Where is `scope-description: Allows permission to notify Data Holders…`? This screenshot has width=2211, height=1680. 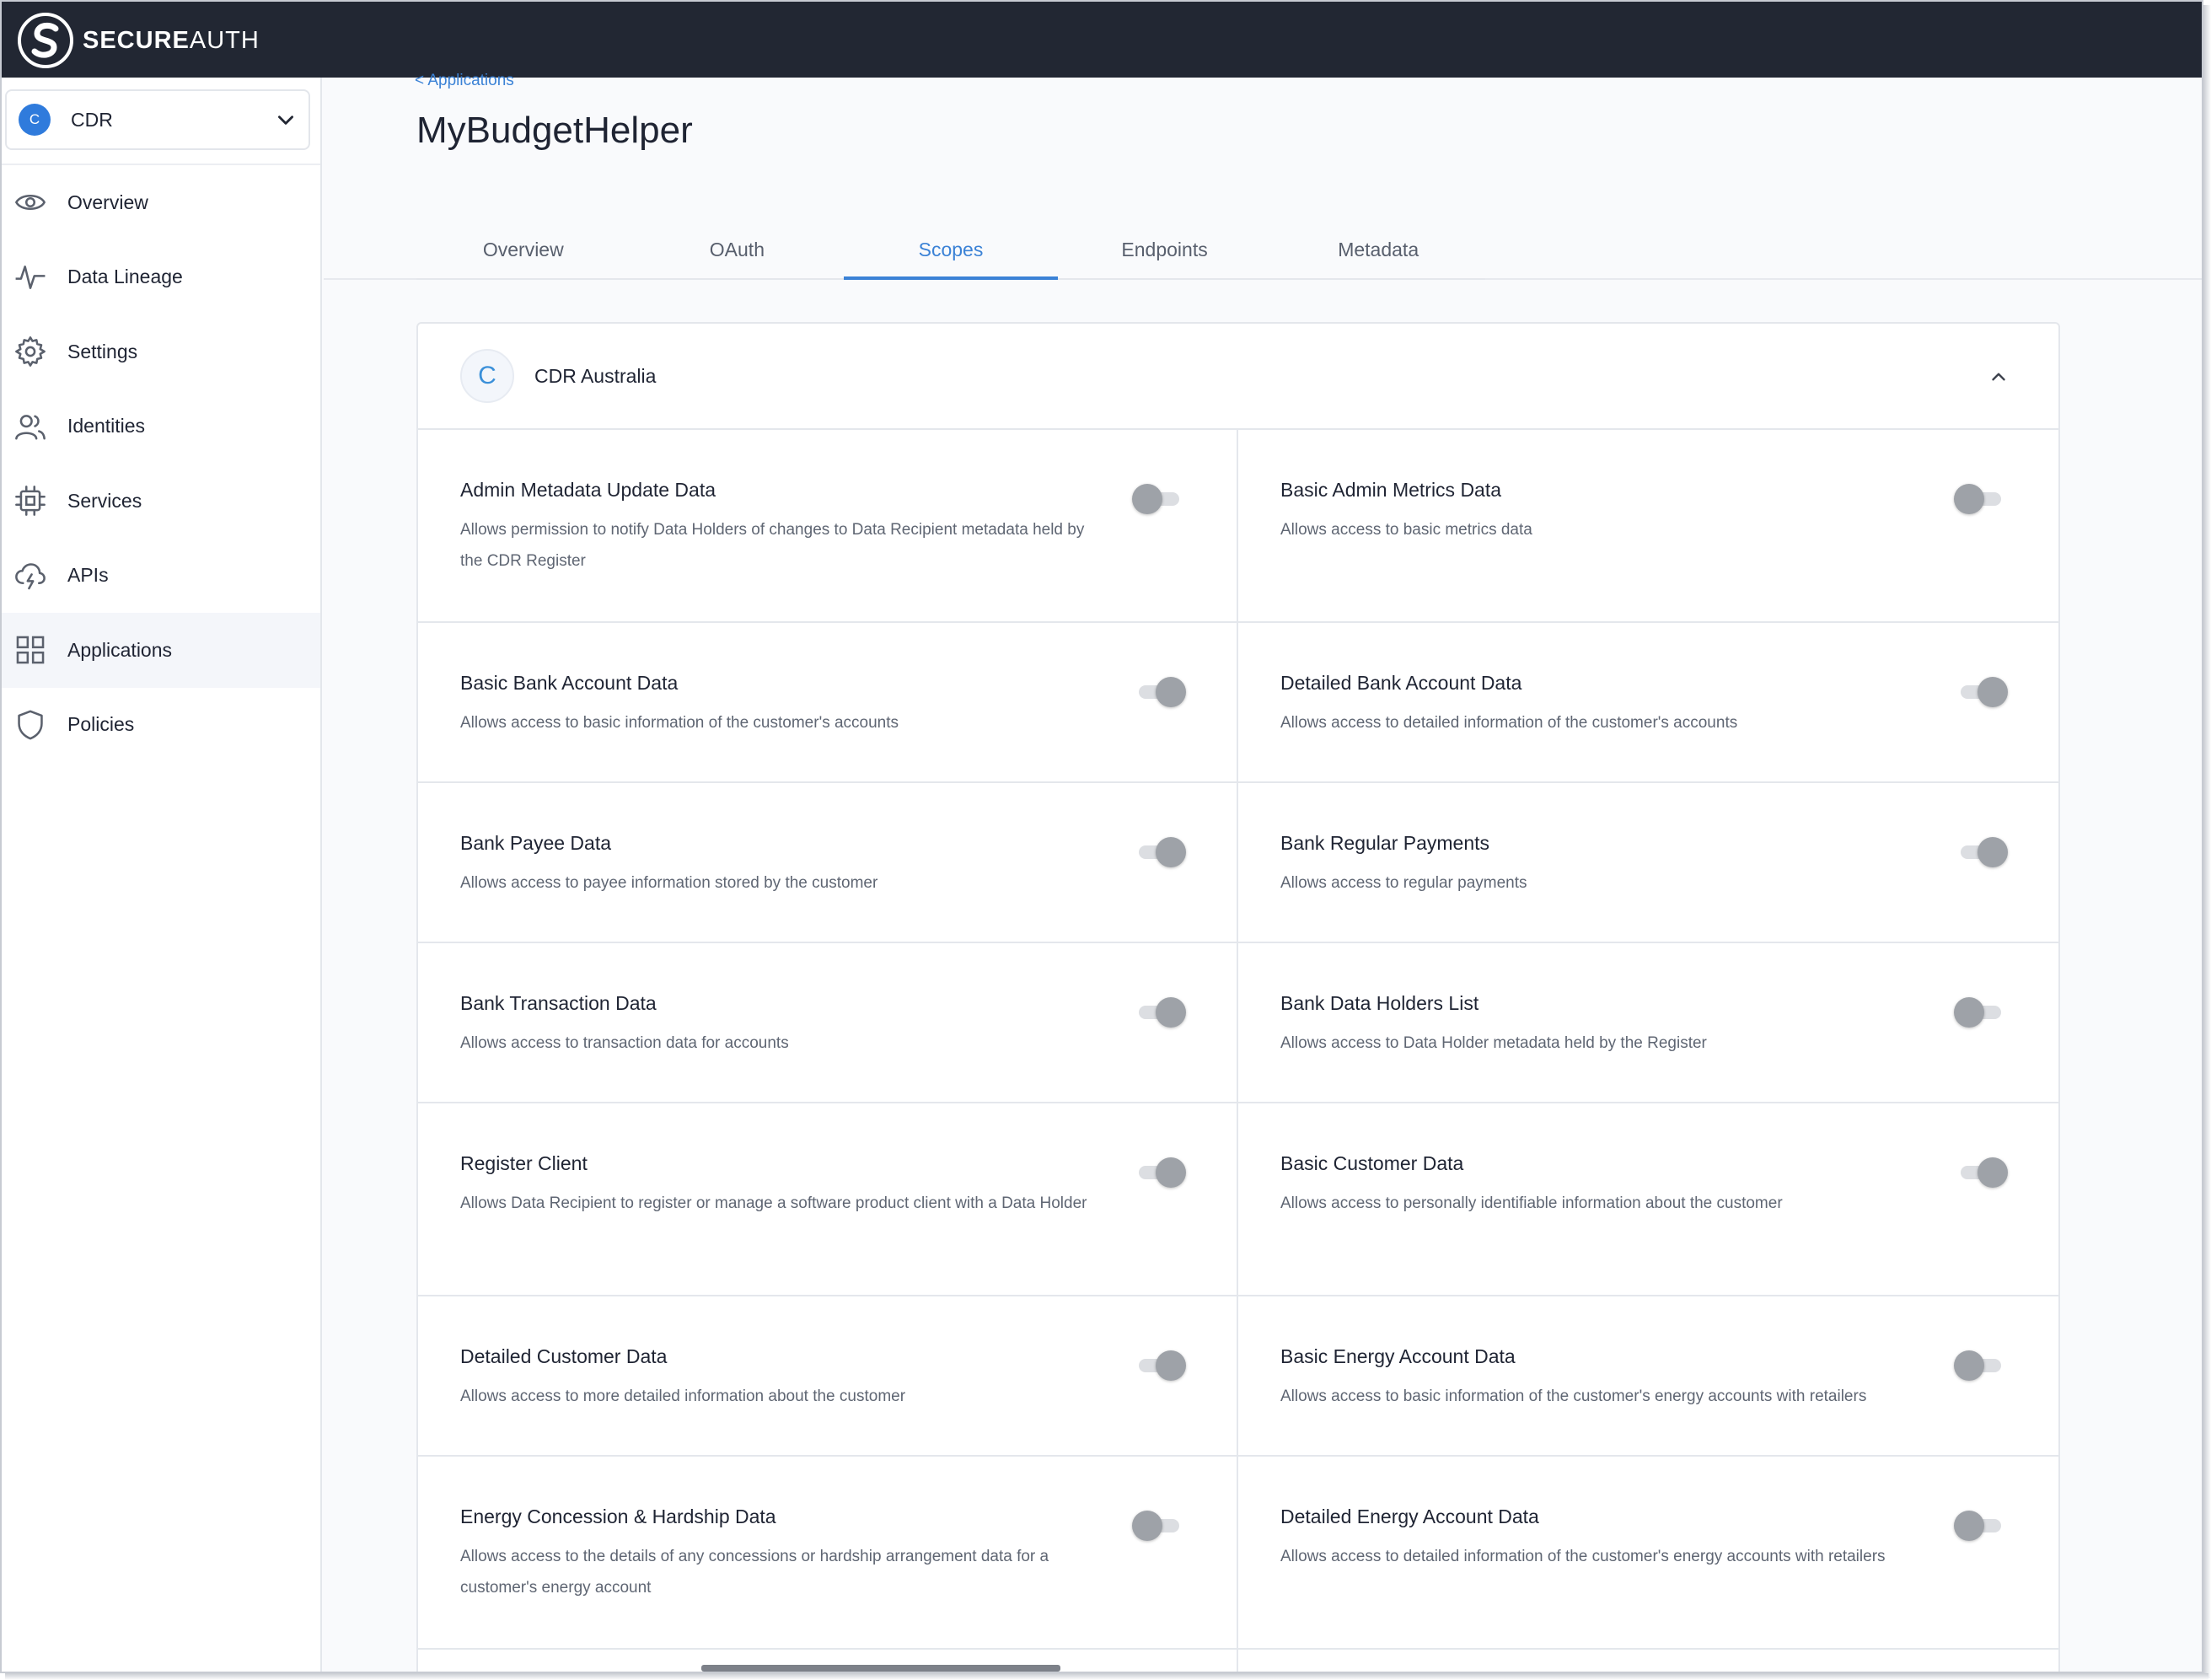
scope-description: Allows permission to notify Data Holders… is located at coordinates (772, 545).